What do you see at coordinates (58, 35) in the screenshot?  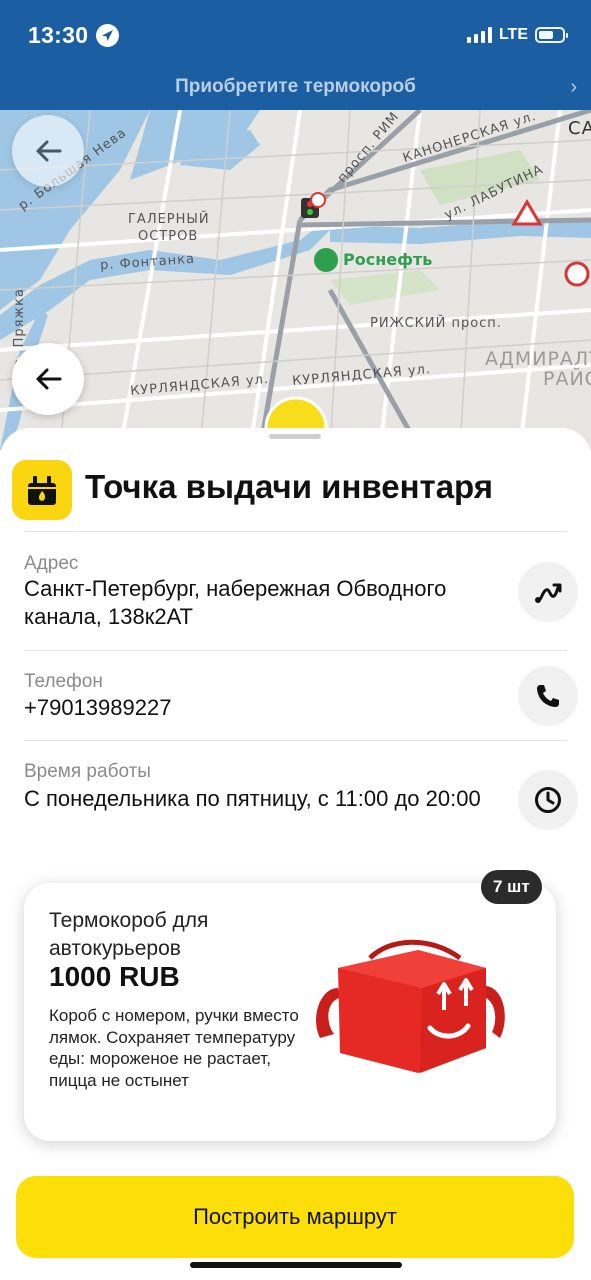 I see `status-time: 13:30` at bounding box center [58, 35].